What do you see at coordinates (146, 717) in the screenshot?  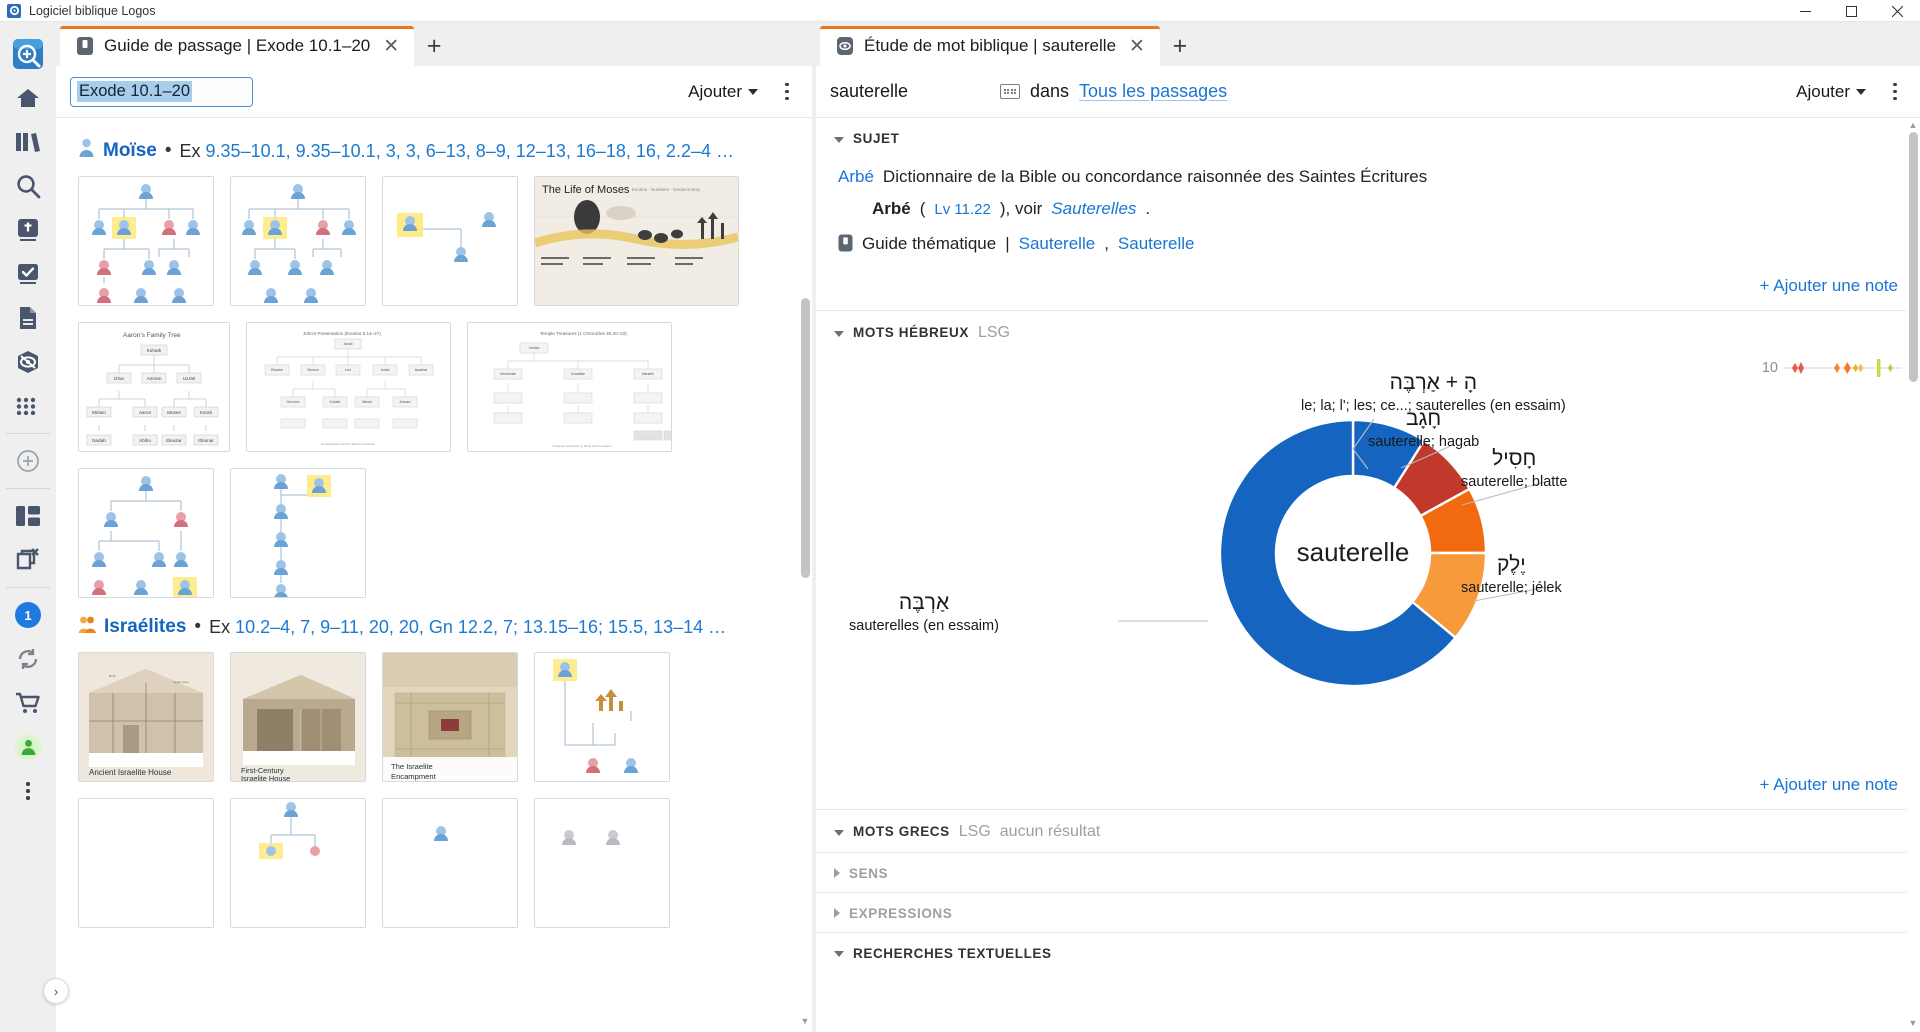 I see `thumbnail-ancient-israelite-house: Ancient Israelite House Roof Upper room` at bounding box center [146, 717].